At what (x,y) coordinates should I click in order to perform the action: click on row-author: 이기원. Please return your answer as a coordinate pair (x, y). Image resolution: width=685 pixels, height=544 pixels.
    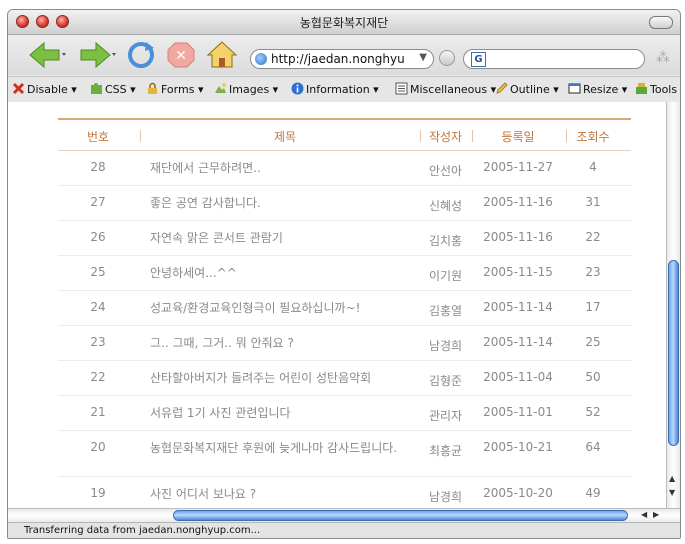
    Looking at the image, I should click on (445, 276).